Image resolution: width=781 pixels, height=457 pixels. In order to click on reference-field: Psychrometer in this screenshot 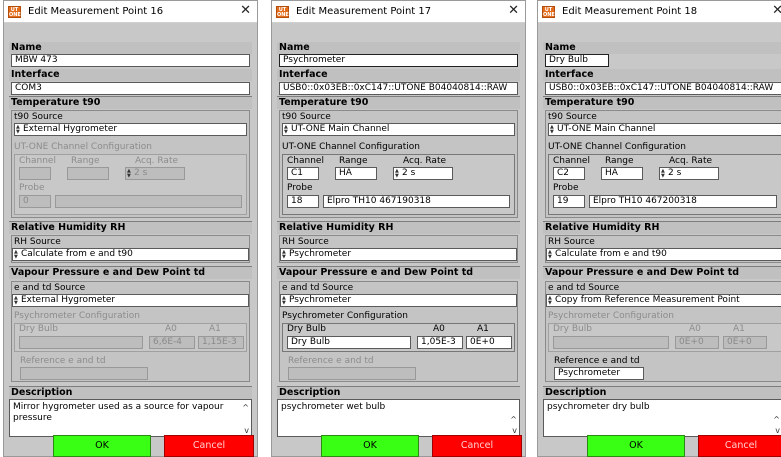, I will do `click(599, 373)`.